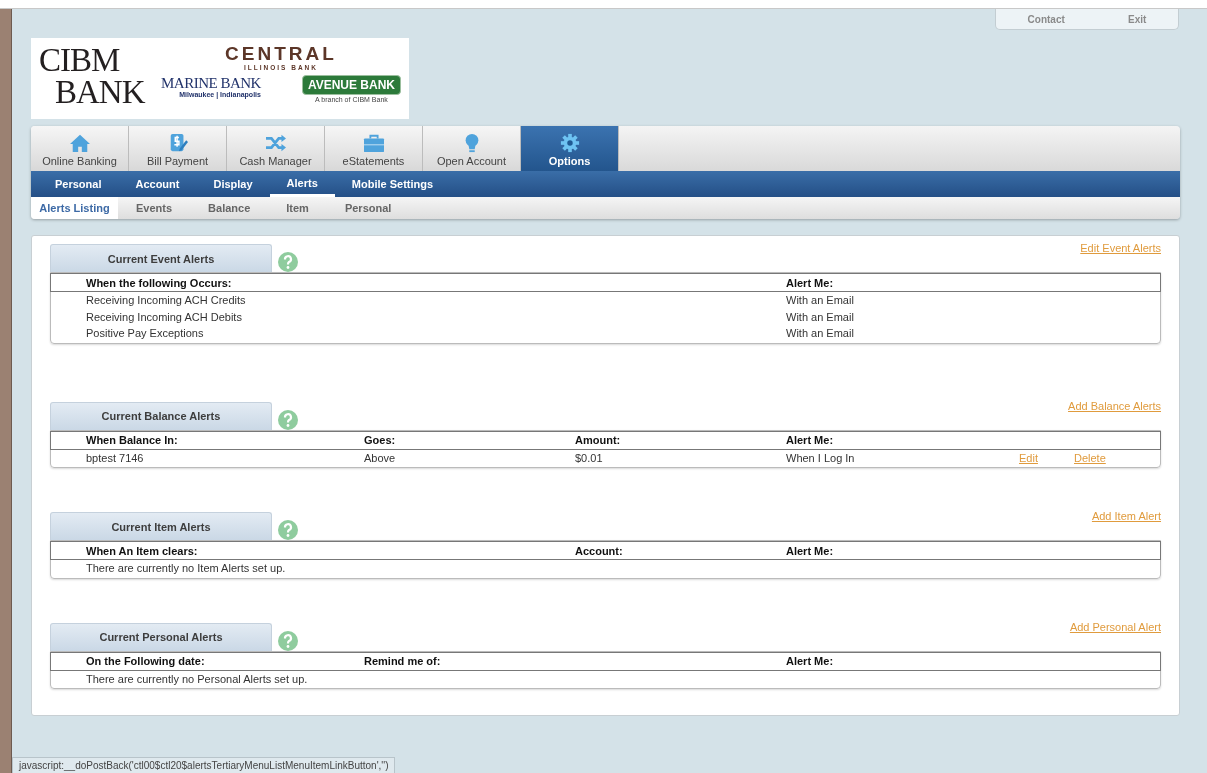  Describe the element at coordinates (297, 208) in the screenshot. I see `submenu-tab: Item` at that location.